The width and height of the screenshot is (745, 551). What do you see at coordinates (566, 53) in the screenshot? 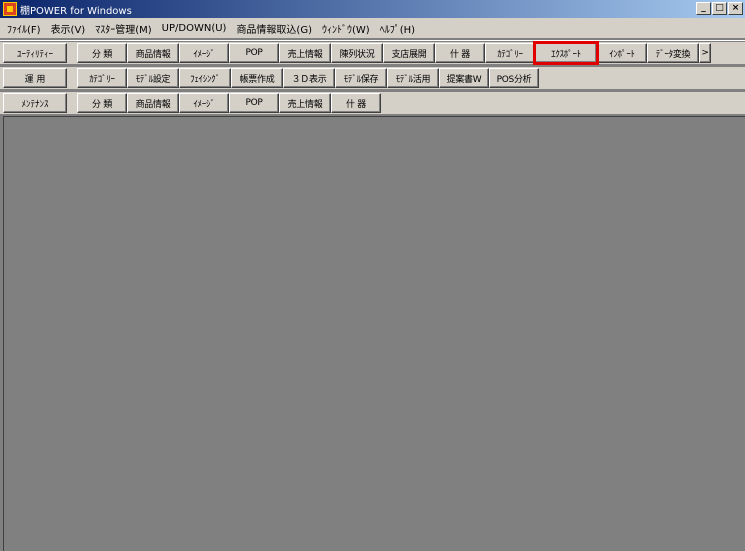
I see `btn-export: ｴｸｽﾎﾟｰﾄ` at bounding box center [566, 53].